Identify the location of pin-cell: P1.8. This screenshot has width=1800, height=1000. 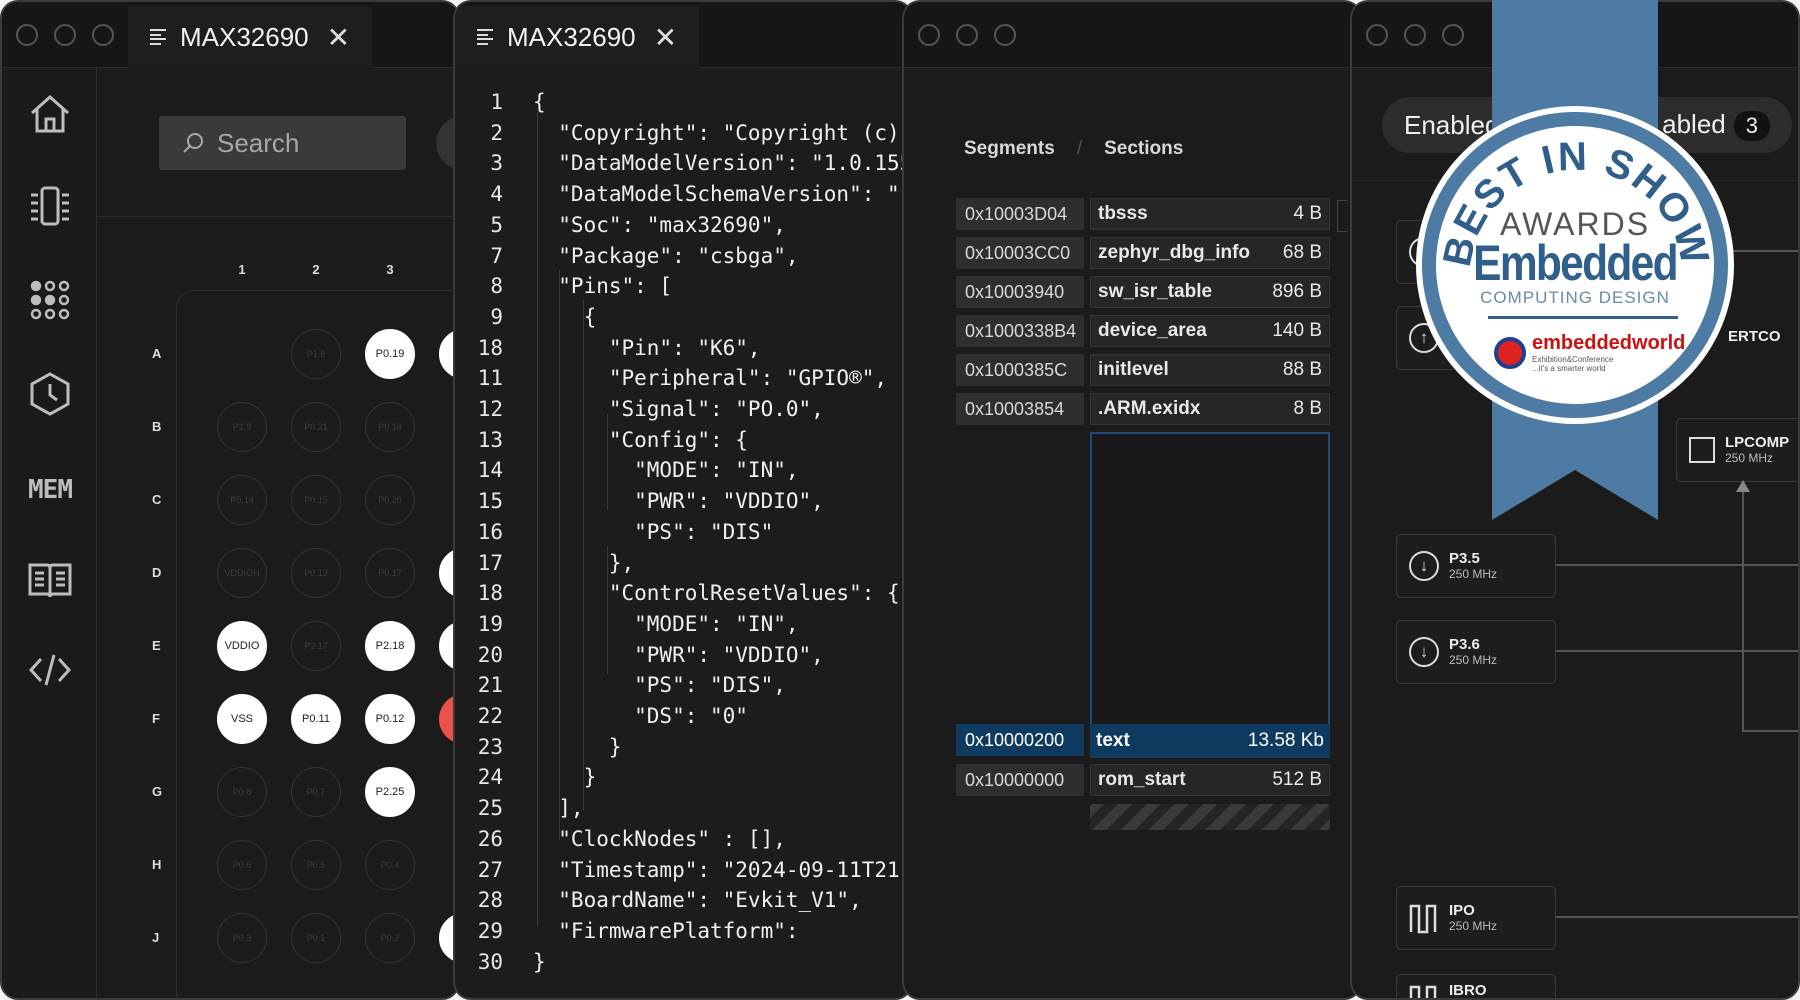
(316, 354).